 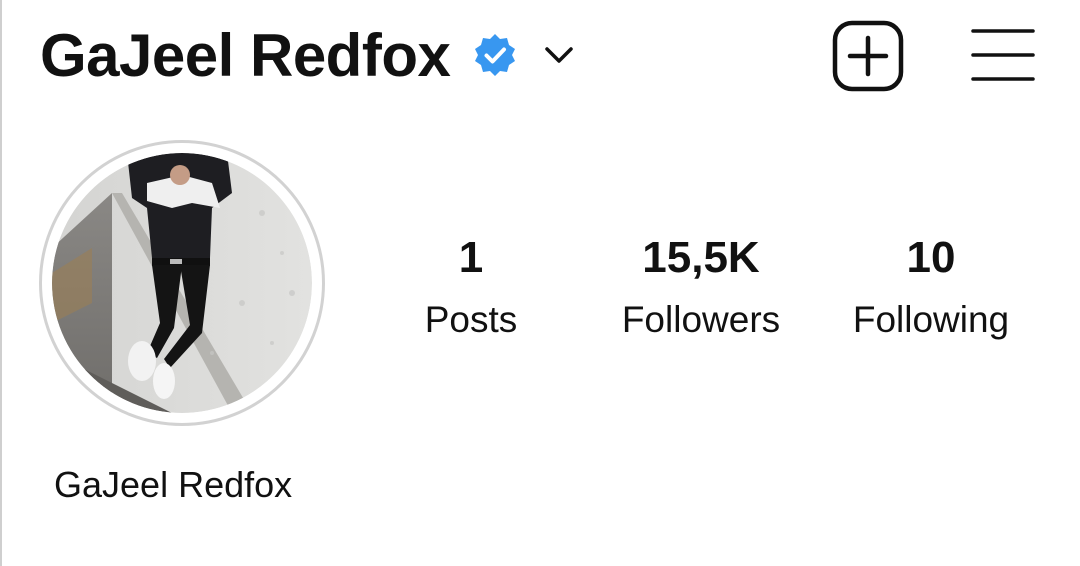 What do you see at coordinates (471, 257) in the screenshot?
I see `posts-count: 1` at bounding box center [471, 257].